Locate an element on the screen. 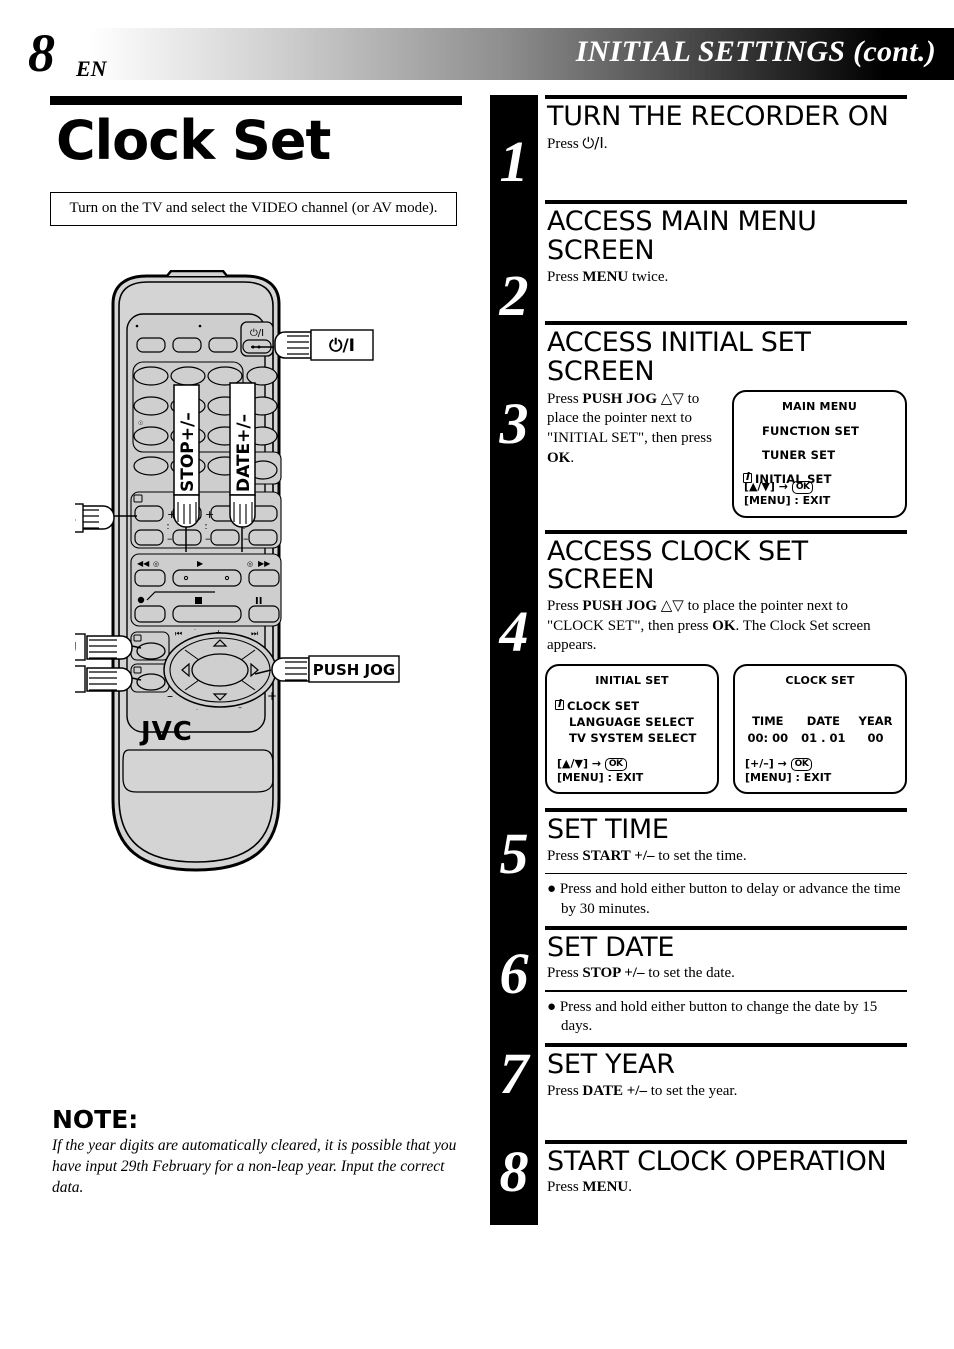 This screenshot has width=954, height=1349. osd-initial-set-item-0-row: CLOCK SET is located at coordinates (636, 706).